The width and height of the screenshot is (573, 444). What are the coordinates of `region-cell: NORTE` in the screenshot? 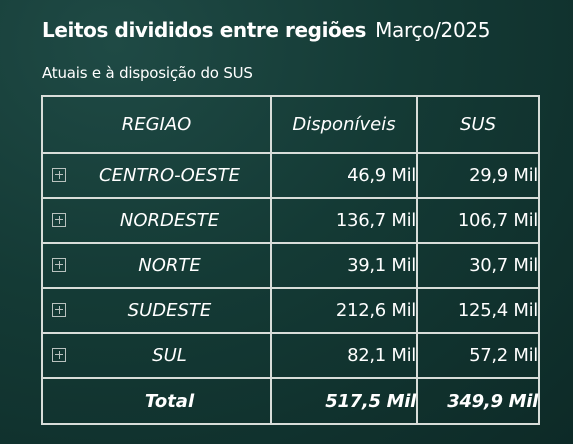 It's located at (156, 265).